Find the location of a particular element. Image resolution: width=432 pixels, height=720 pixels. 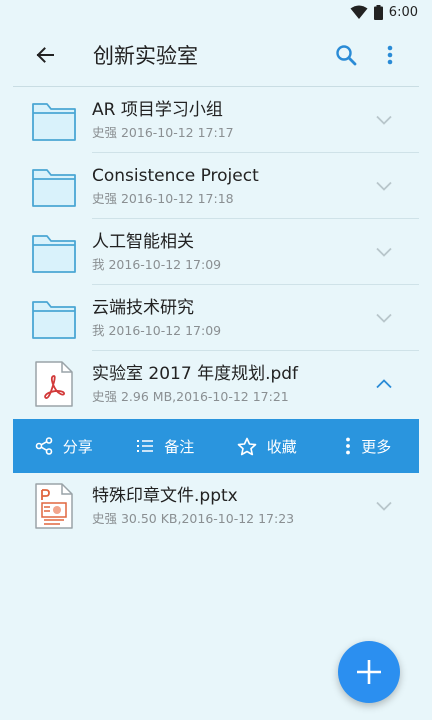

arrow-back-icon is located at coordinates (45, 55).